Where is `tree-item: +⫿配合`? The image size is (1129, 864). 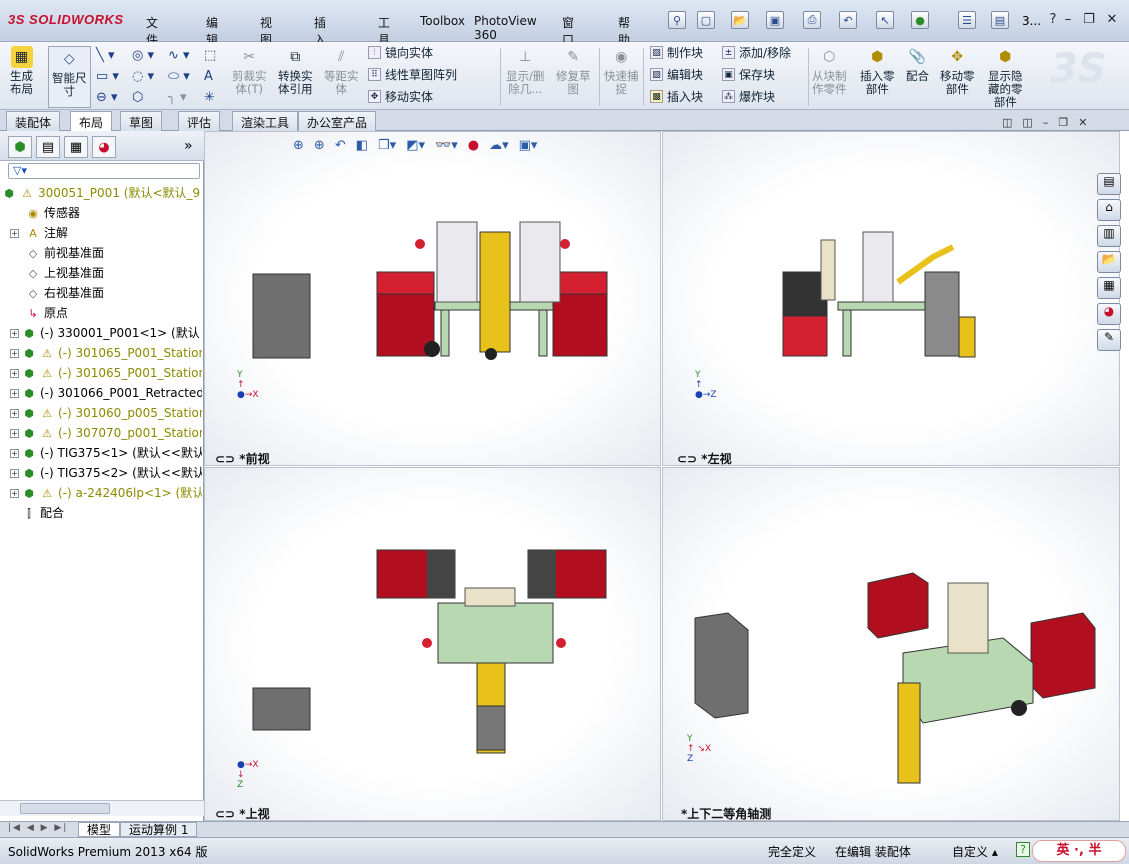
tree-item: +⫿配合 is located at coordinates (106, 513).